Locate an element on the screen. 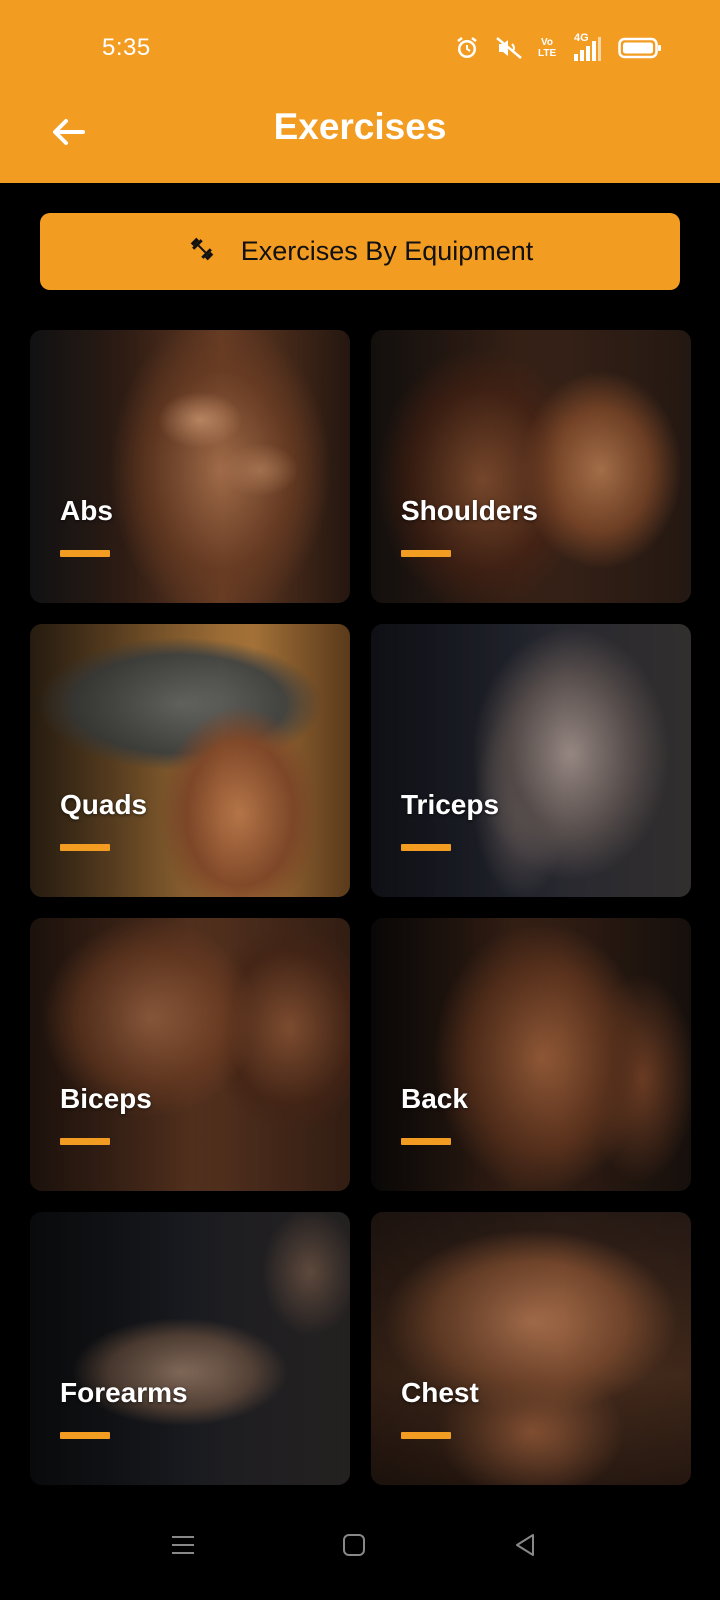 The width and height of the screenshot is (720, 1600). category-tile-triceps: Triceps is located at coordinates (531, 760).